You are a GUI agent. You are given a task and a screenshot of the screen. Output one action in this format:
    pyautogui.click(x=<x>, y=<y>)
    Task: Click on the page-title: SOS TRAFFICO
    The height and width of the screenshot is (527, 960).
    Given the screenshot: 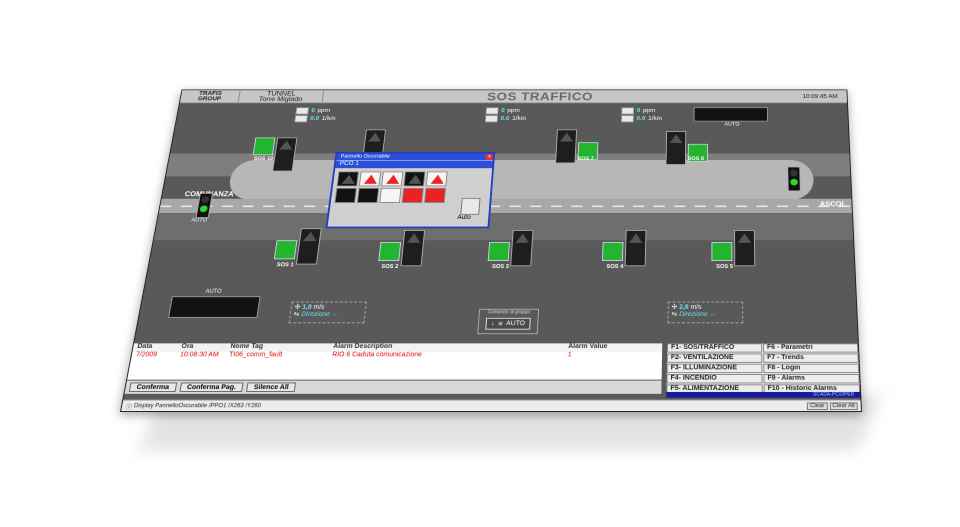 What is the action you would take?
    pyautogui.click(x=540, y=96)
    